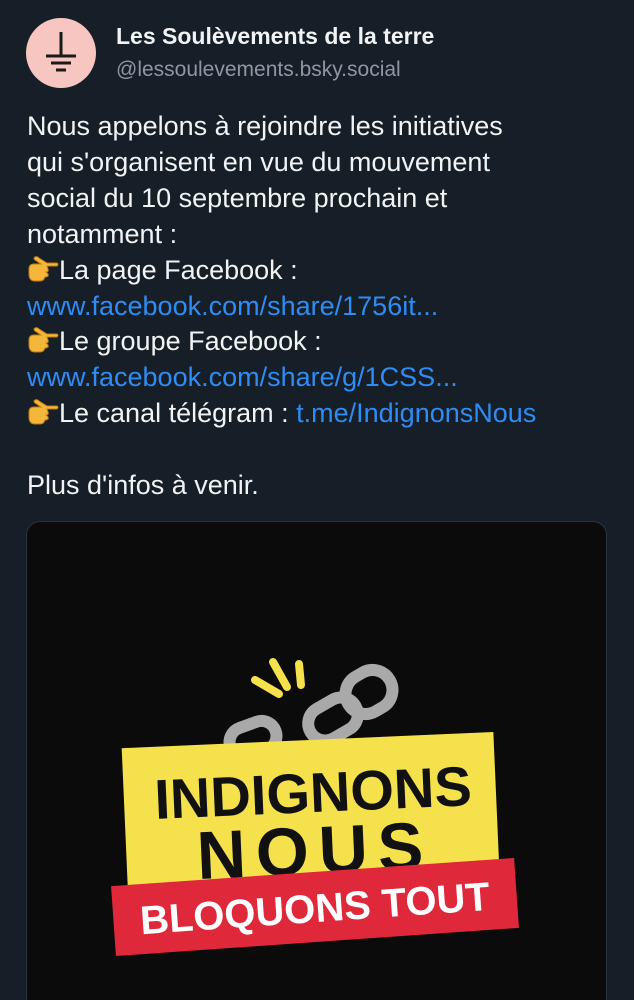 The height and width of the screenshot is (1000, 634). I want to click on list-item-facebook-page: La page Facebook :, so click(322, 271).